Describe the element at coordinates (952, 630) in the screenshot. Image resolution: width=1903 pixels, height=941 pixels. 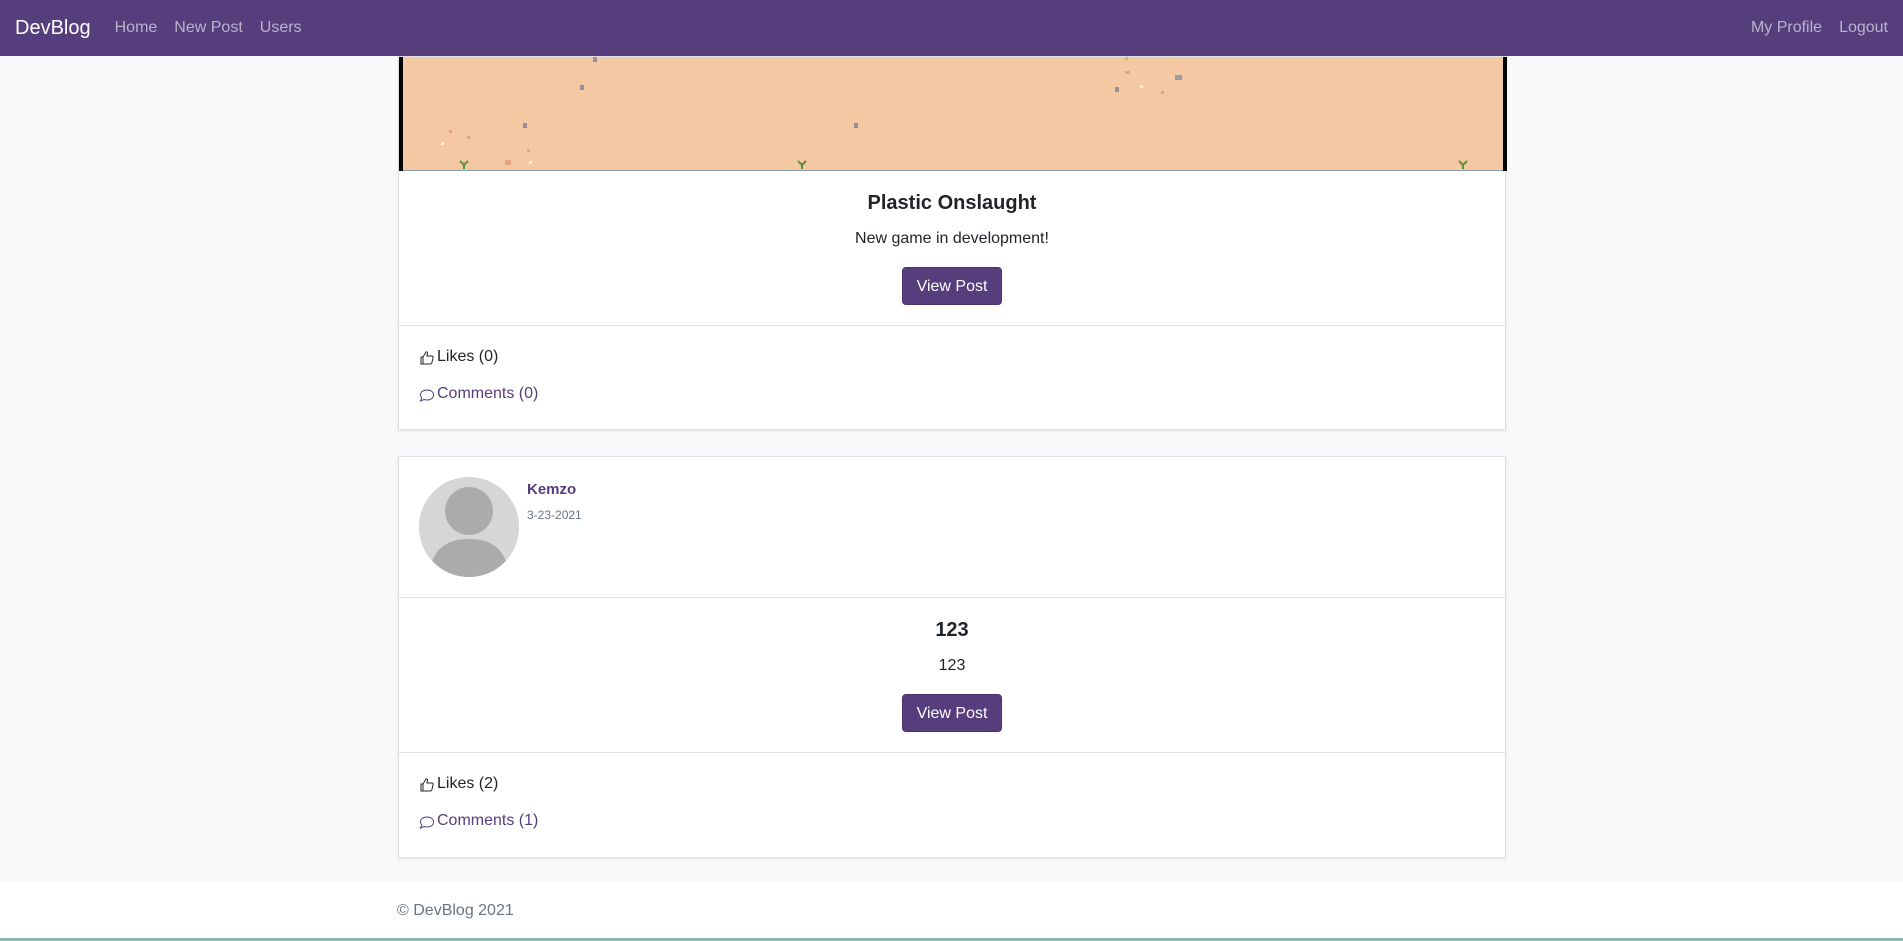
I see `post-title: 123` at that location.